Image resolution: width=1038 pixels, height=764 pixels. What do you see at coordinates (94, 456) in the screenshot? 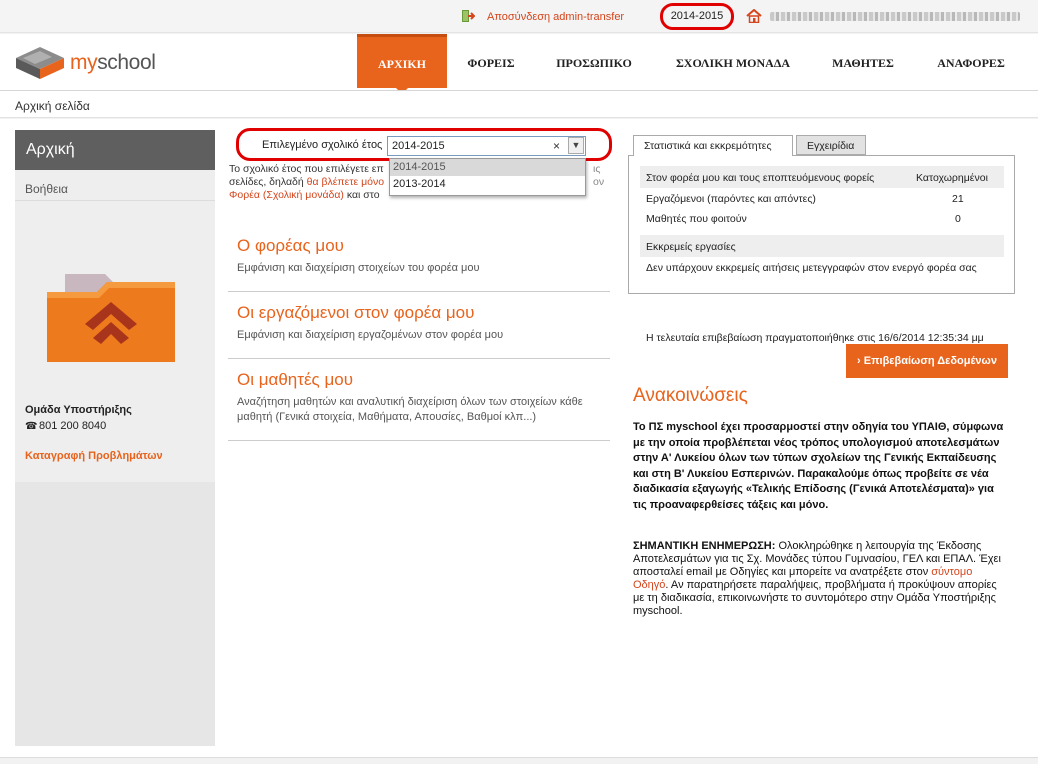
I see `report-problems-link: Καταγραφή Προβλημάτων` at bounding box center [94, 456].